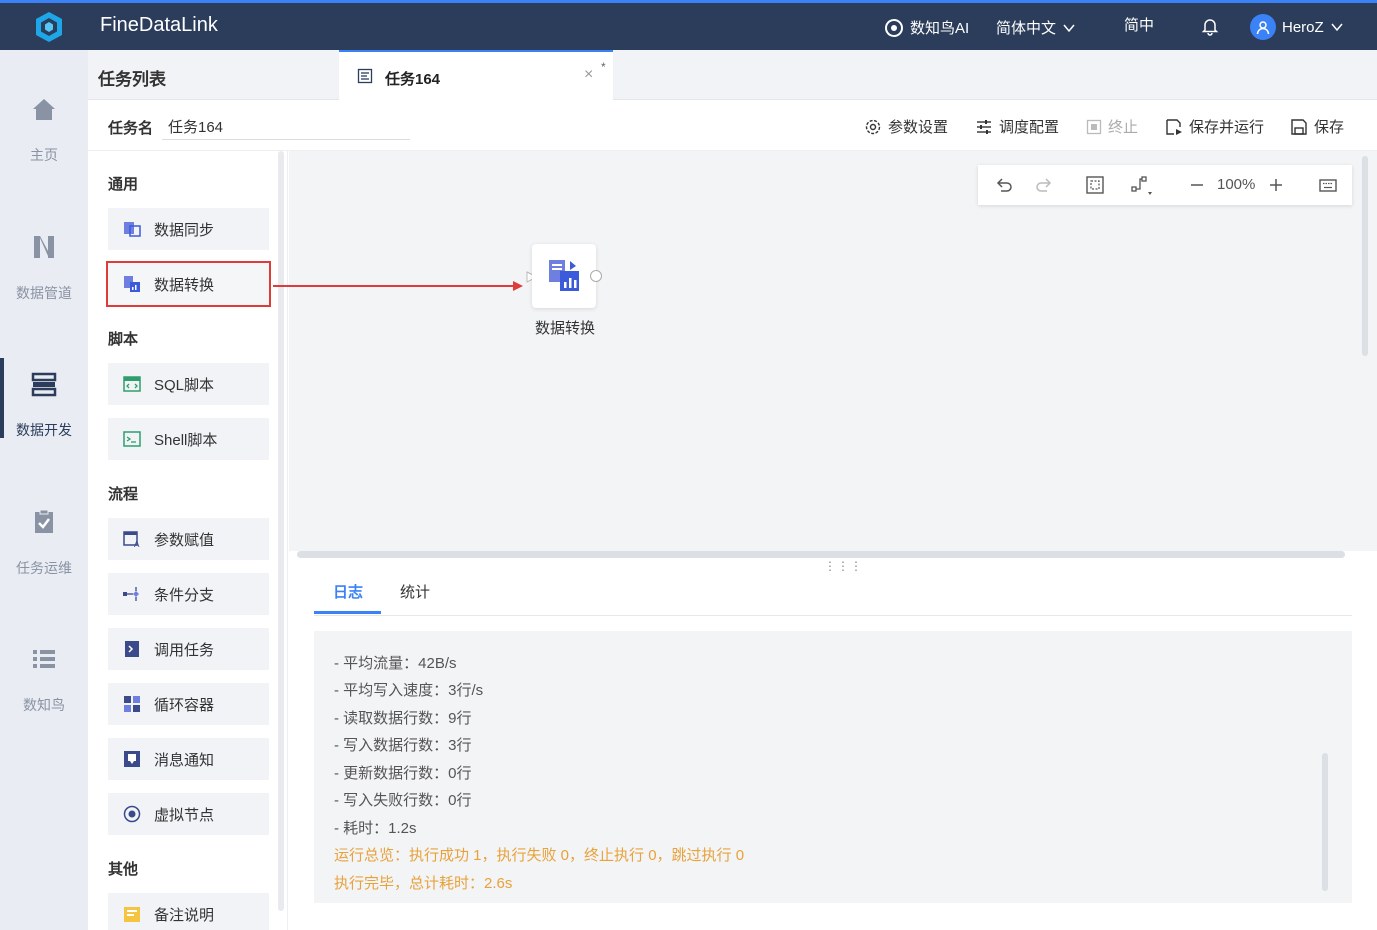 The image size is (1377, 930). I want to click on top-bar: FineDataLink 数知鸟AI 简体中文 简中 HeroZ, so click(688, 25).